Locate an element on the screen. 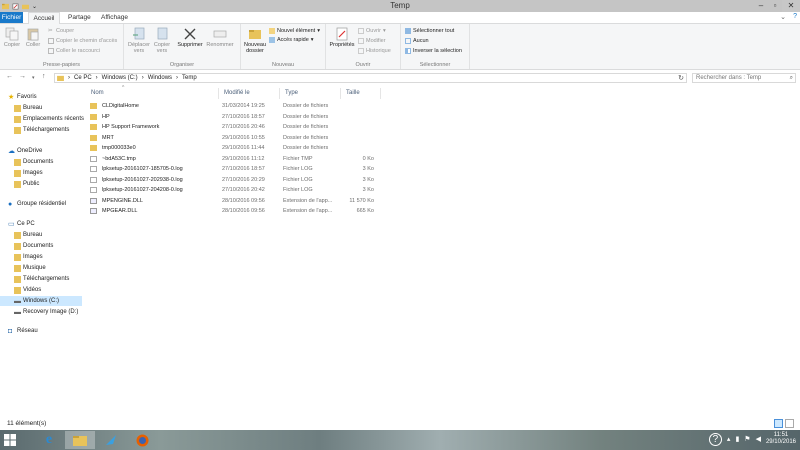  sidebar-item: ★ Favoris is located at coordinates (22, 97).